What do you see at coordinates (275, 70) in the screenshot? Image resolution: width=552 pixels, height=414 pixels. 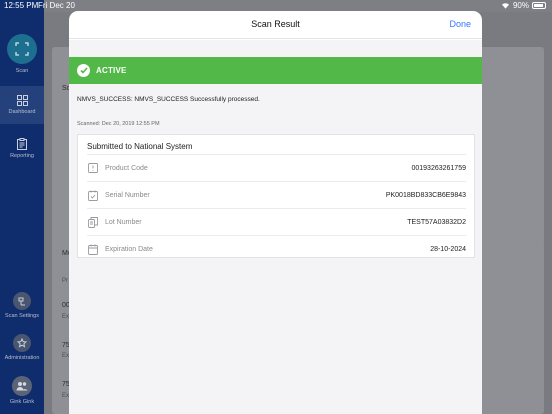 I see `status-banner: ACTIVE` at bounding box center [275, 70].